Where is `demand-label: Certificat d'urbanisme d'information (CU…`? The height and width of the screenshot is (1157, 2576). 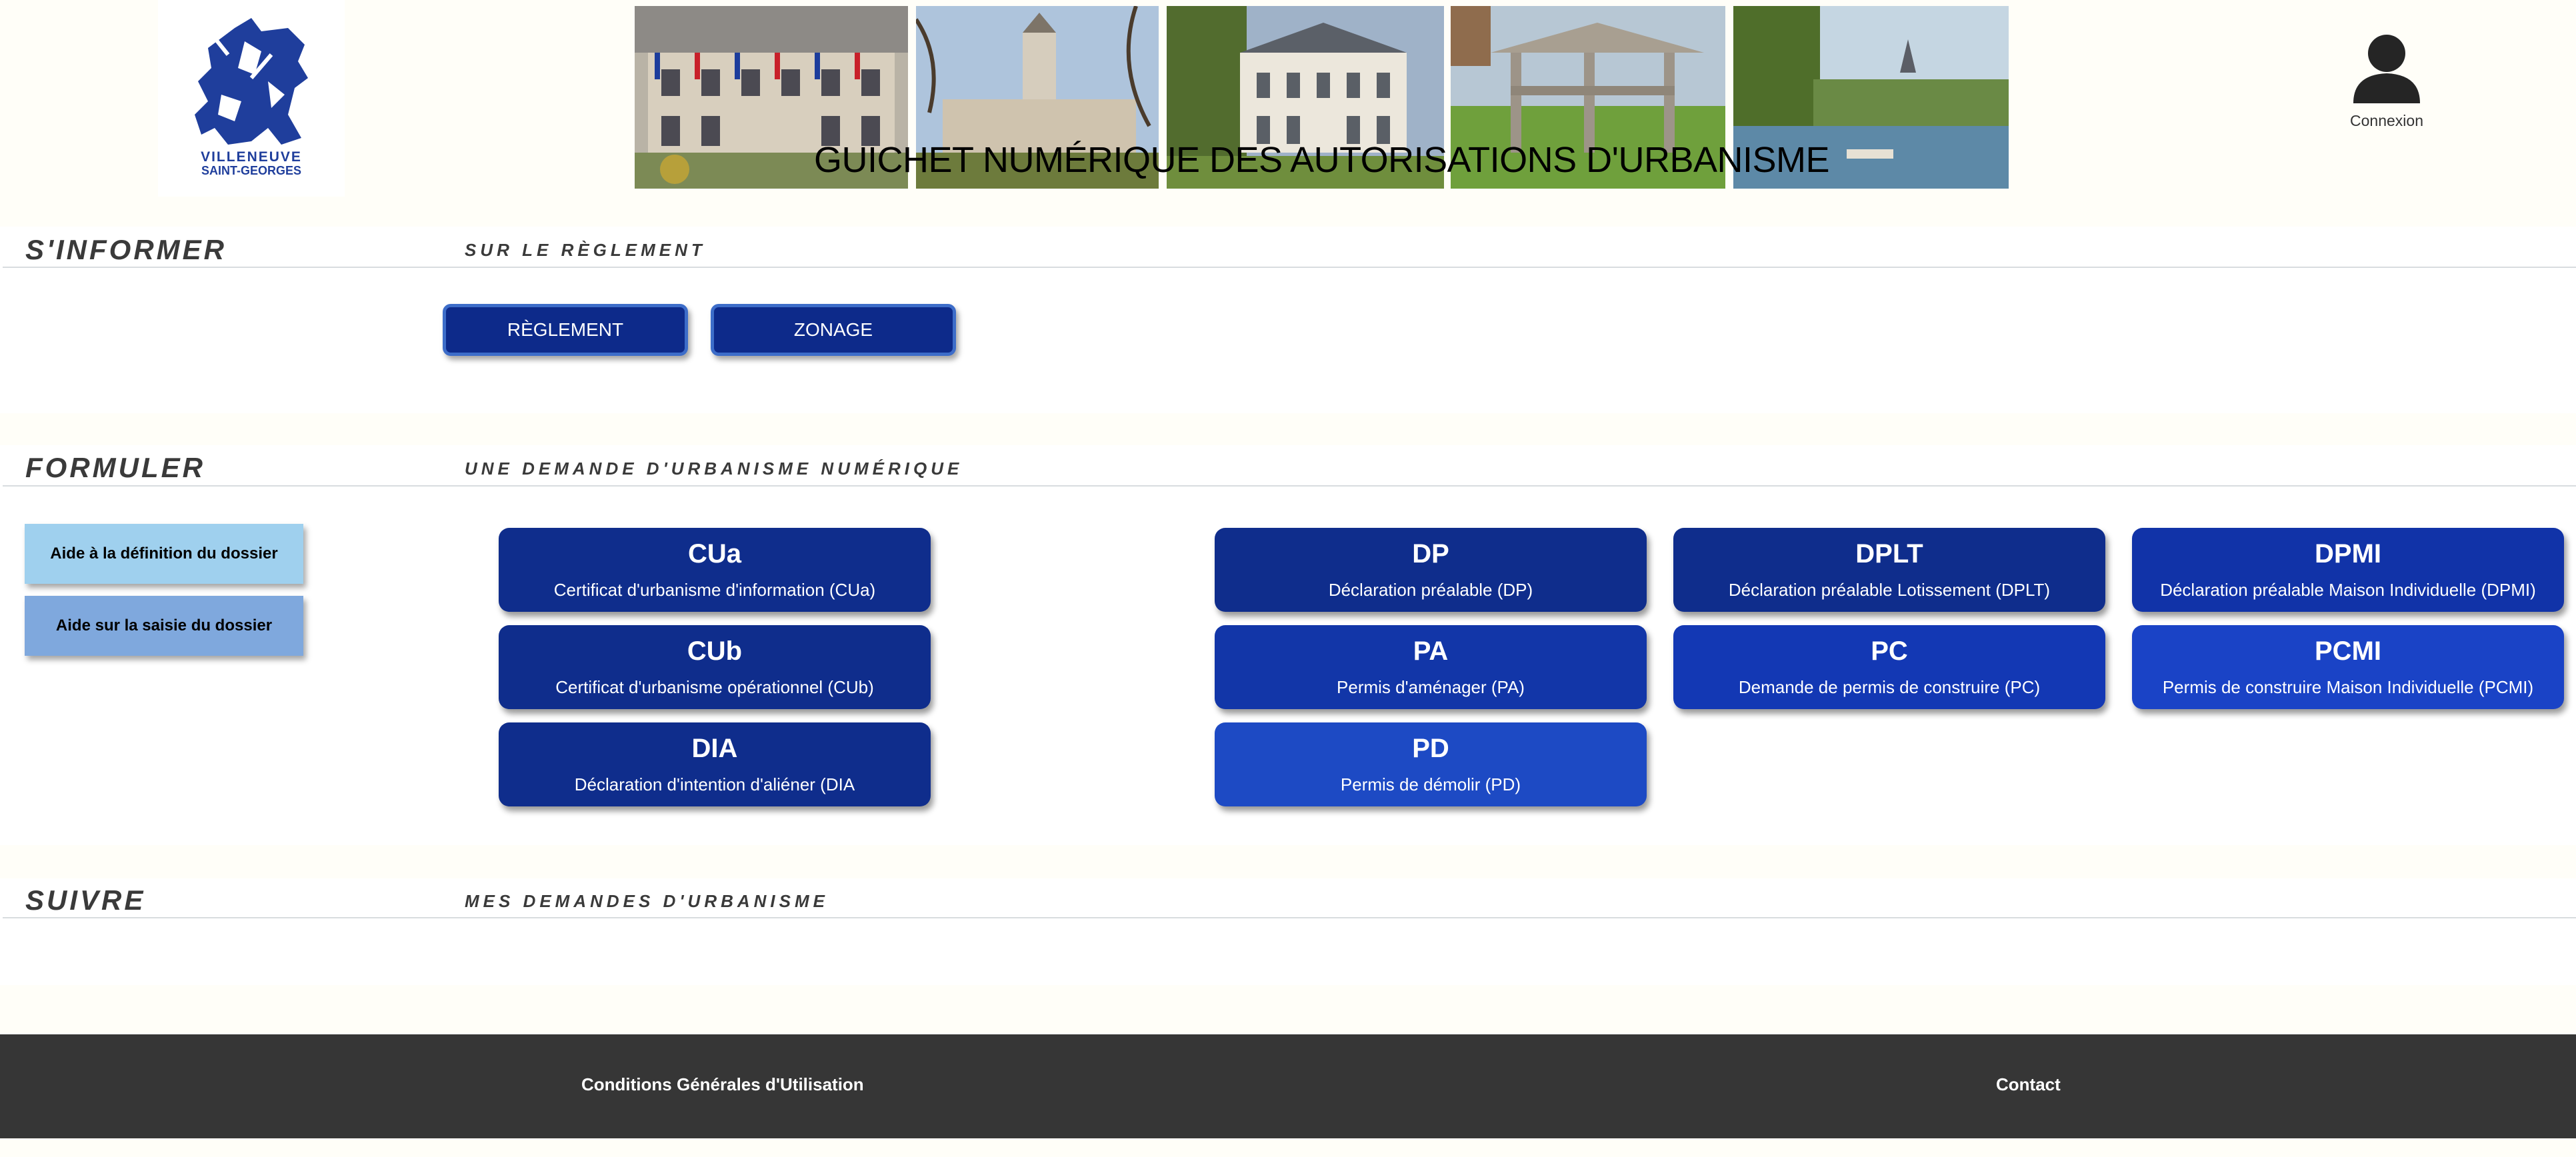
demand-label: Certificat d'urbanisme d'information (CU… is located at coordinates (714, 590).